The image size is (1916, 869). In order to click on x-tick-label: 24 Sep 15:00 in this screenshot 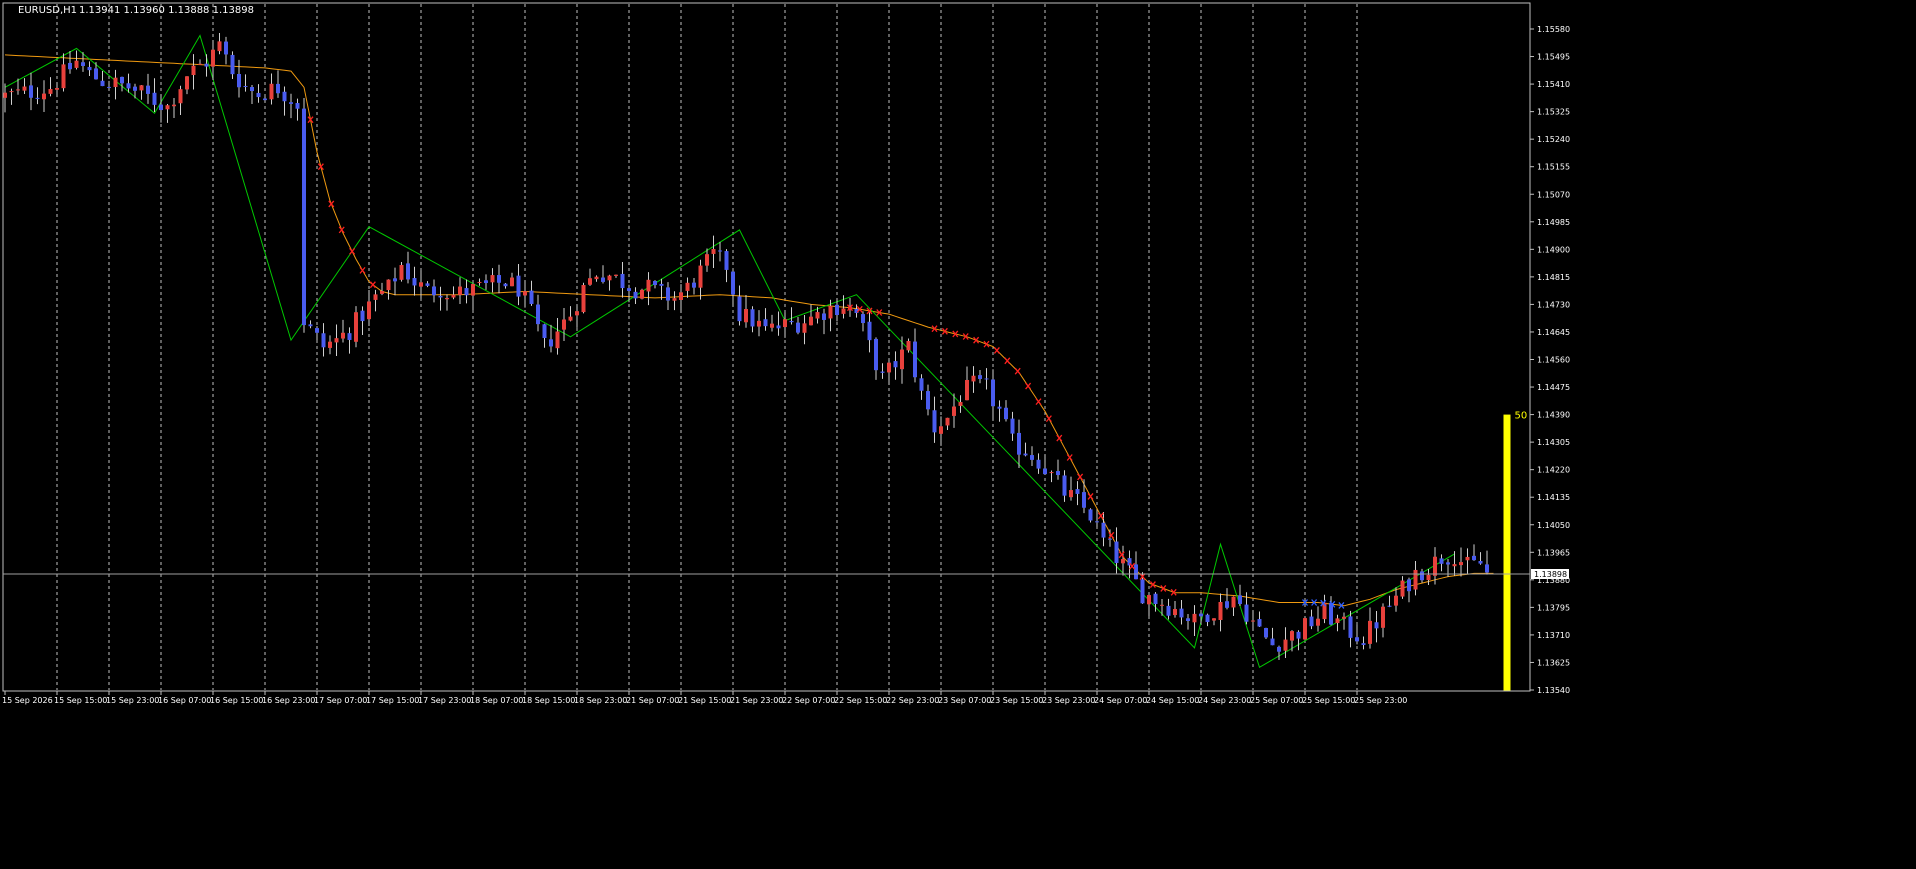, I will do `click(1172, 700)`.